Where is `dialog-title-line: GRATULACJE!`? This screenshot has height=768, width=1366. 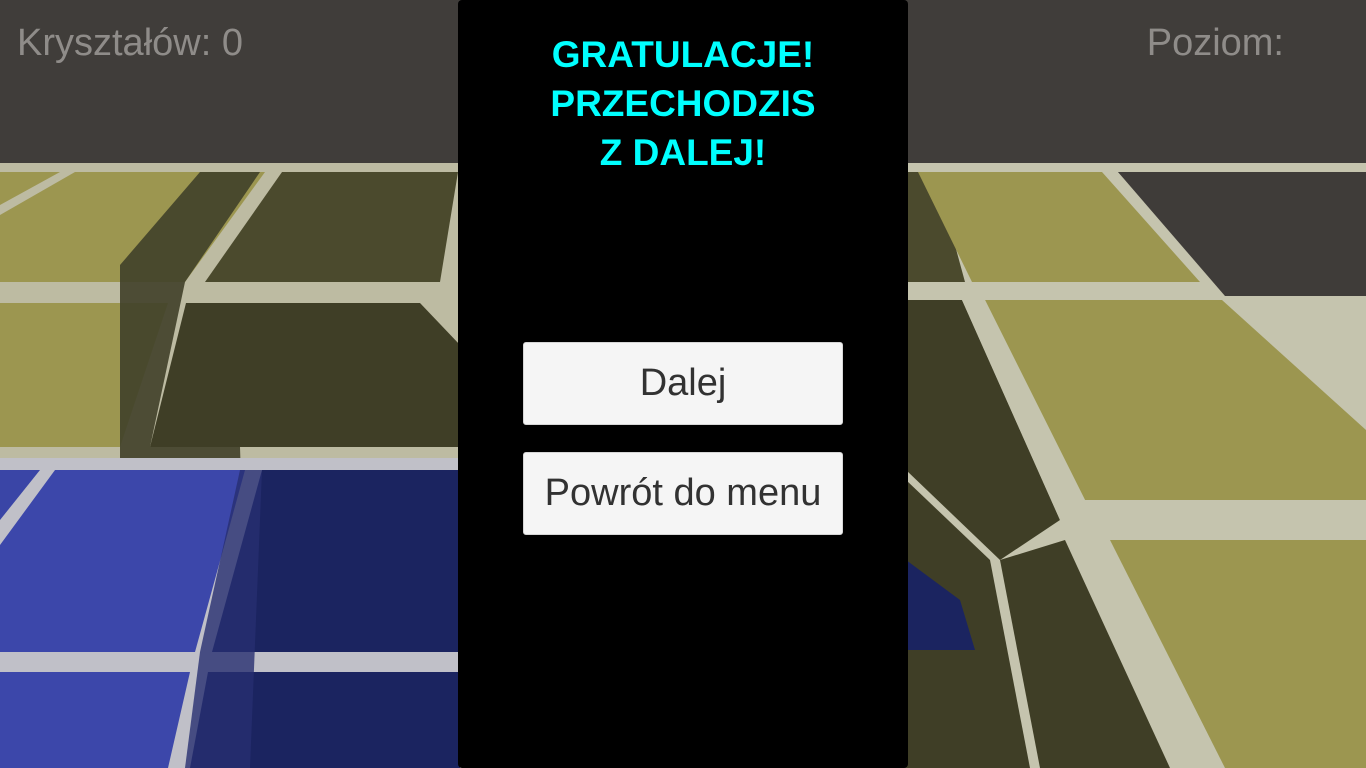
dialog-title-line: GRATULACJE! is located at coordinates (683, 54).